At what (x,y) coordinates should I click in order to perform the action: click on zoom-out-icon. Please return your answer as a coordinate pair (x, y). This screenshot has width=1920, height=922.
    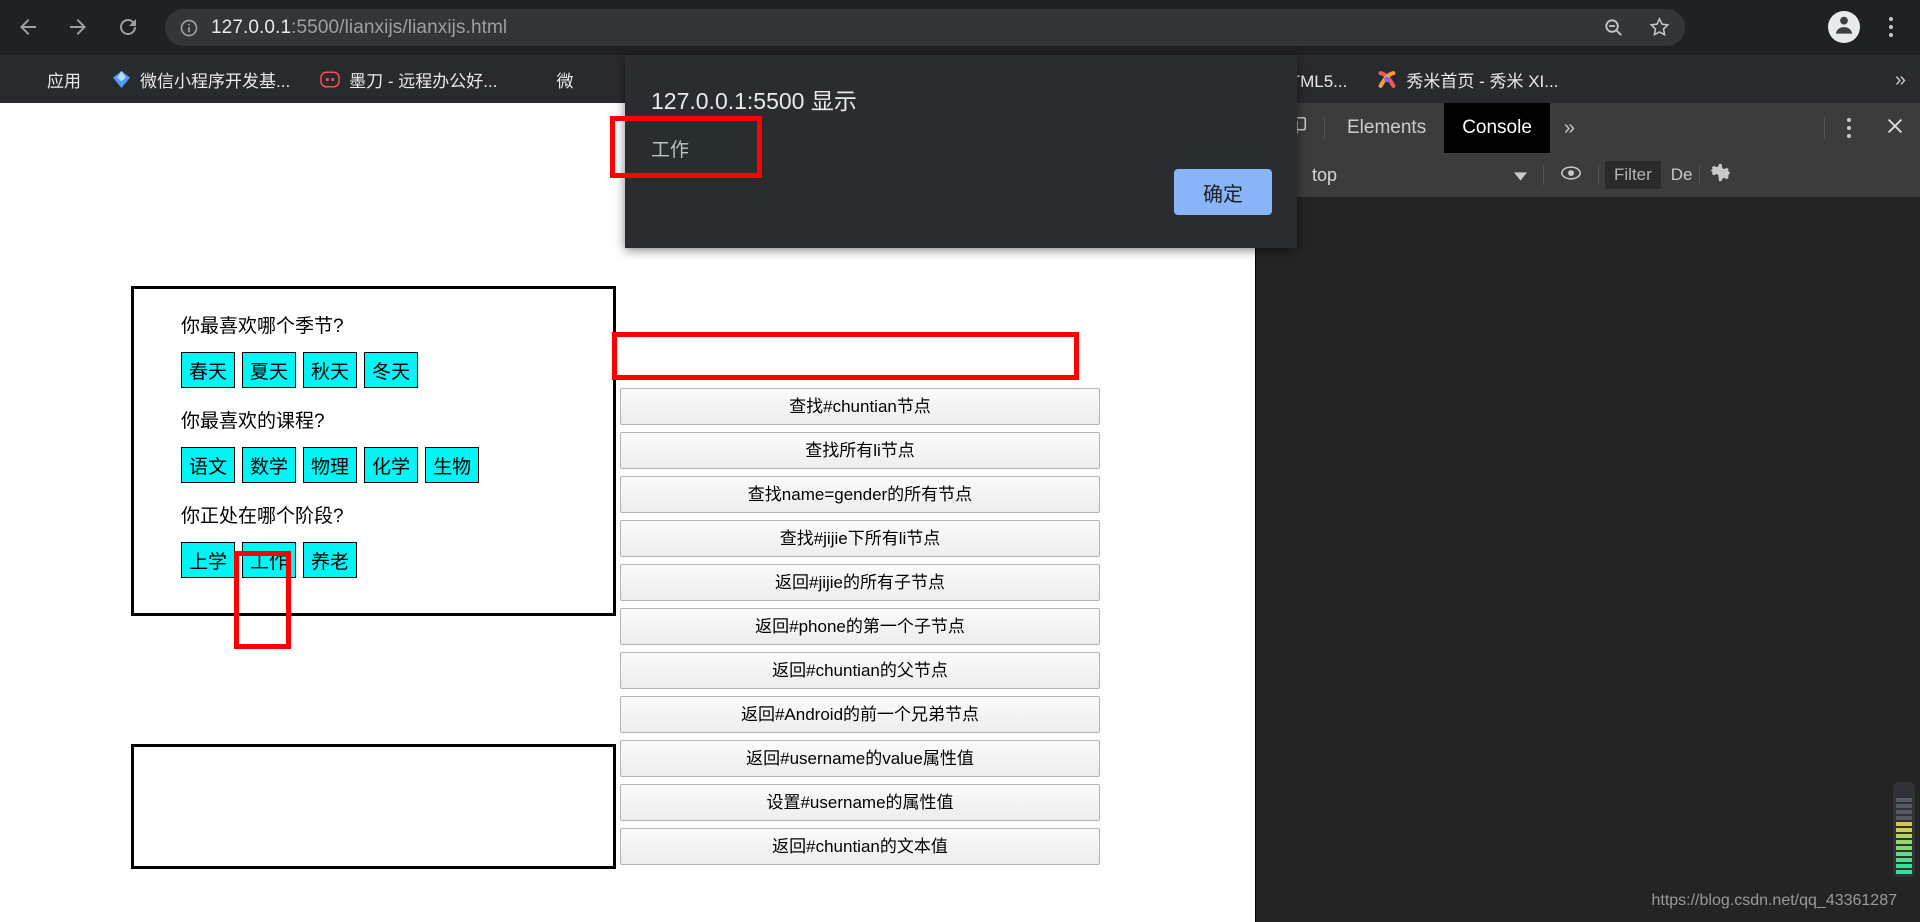
    Looking at the image, I should click on (1613, 28).